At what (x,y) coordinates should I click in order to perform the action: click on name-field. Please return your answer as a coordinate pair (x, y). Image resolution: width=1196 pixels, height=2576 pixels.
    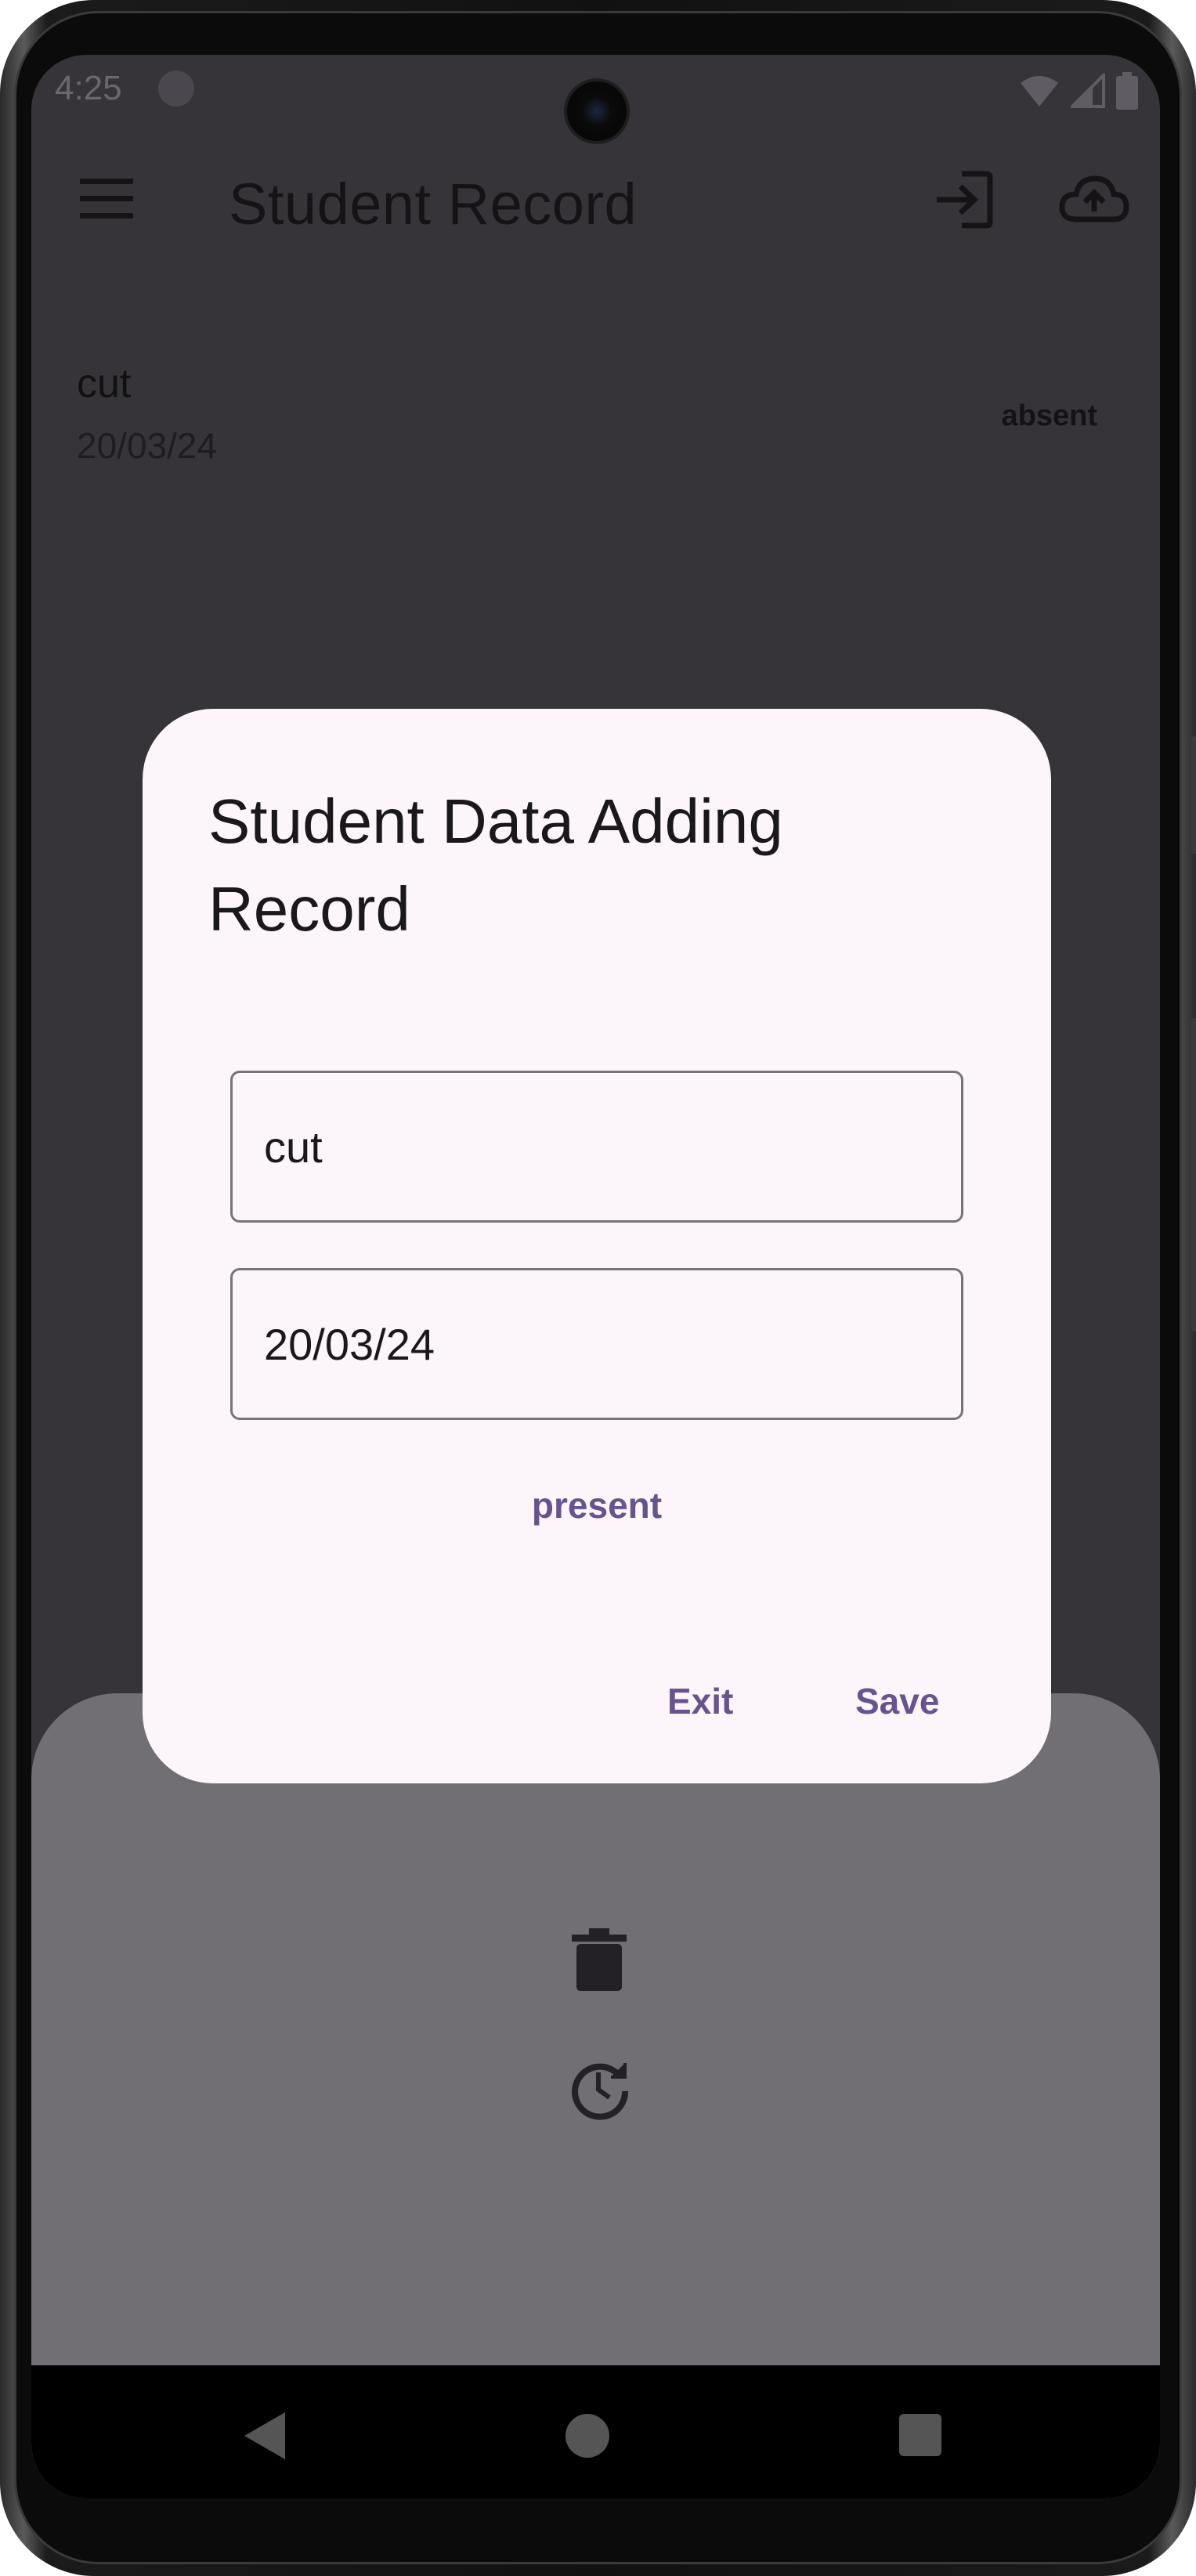
    Looking at the image, I should click on (596, 1147).